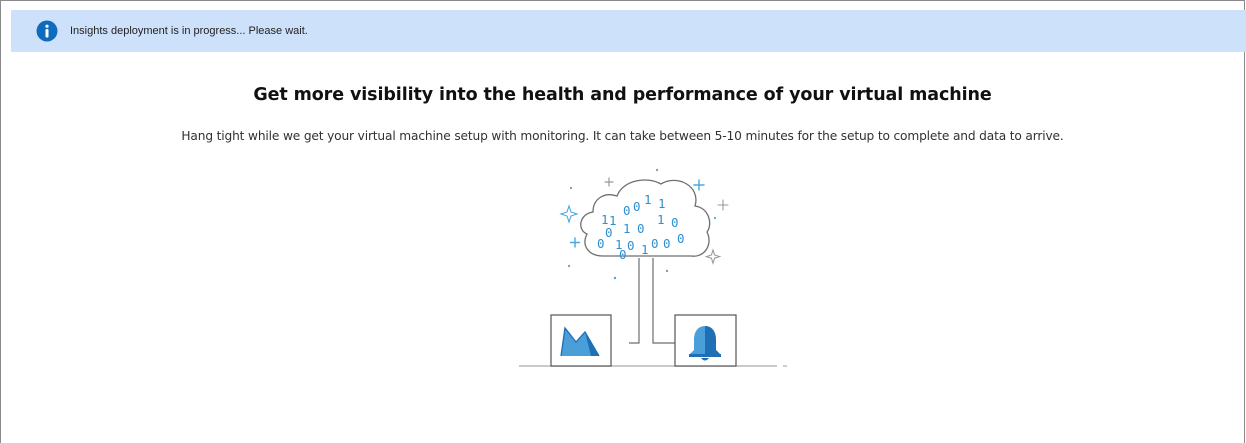 This screenshot has height=443, width=1246. What do you see at coordinates (663, 301) in the screenshot?
I see `connector-right` at bounding box center [663, 301].